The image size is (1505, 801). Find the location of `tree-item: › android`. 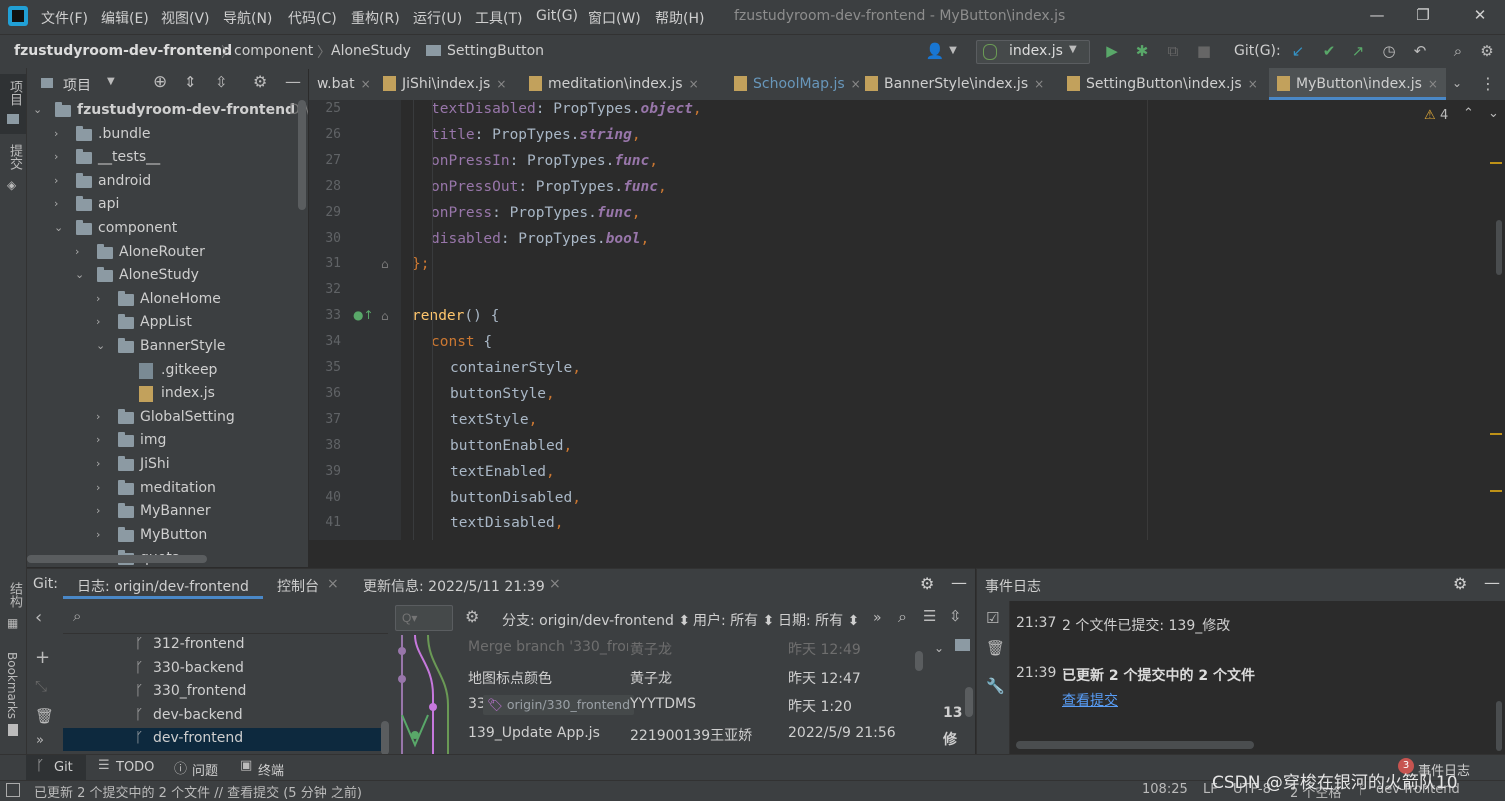

tree-item: › android is located at coordinates (167, 182).